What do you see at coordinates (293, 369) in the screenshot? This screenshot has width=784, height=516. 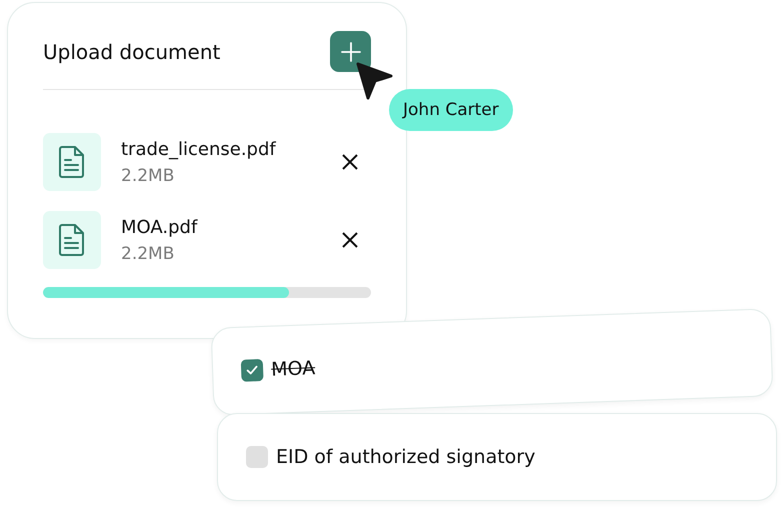 I see `checklist-label: MOA` at bounding box center [293, 369].